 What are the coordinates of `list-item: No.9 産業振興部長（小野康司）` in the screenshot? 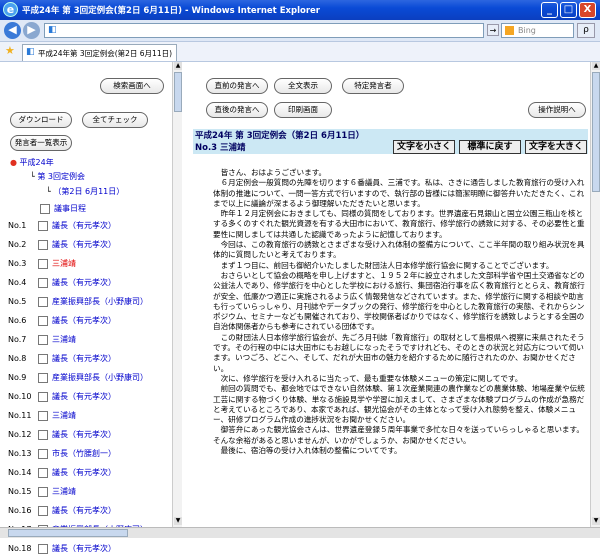 It's located at (78, 377).